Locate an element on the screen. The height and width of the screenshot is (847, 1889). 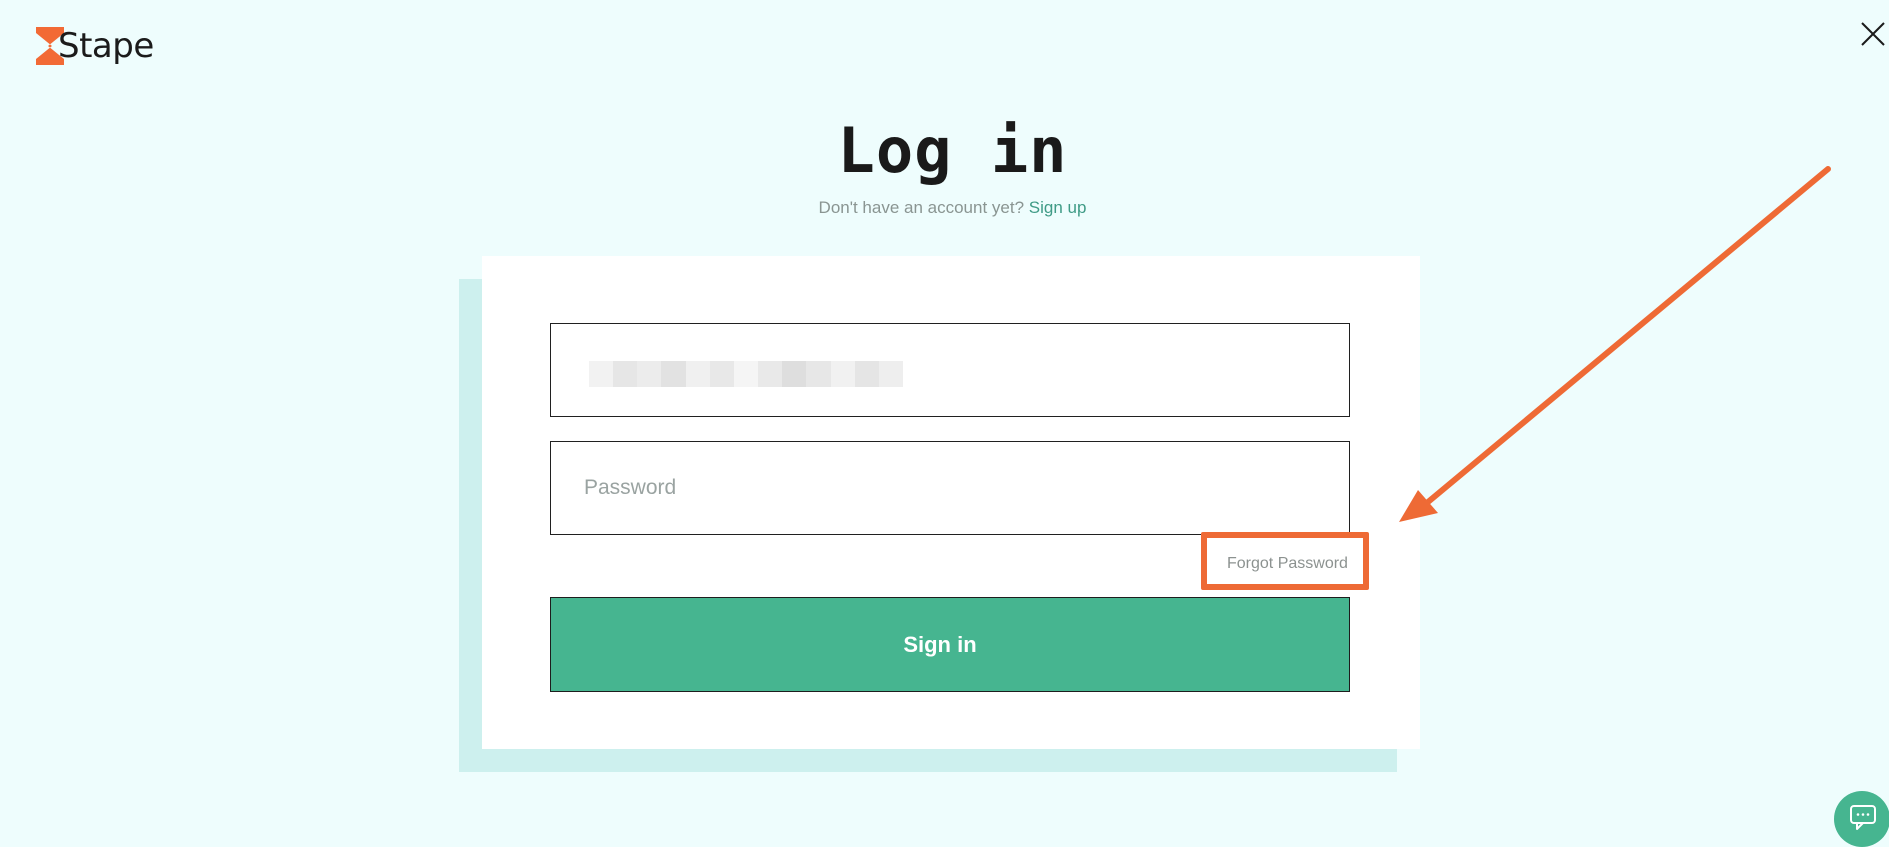
signup-prompt: Don't have an account yet? Sign up is located at coordinates (944, 208).